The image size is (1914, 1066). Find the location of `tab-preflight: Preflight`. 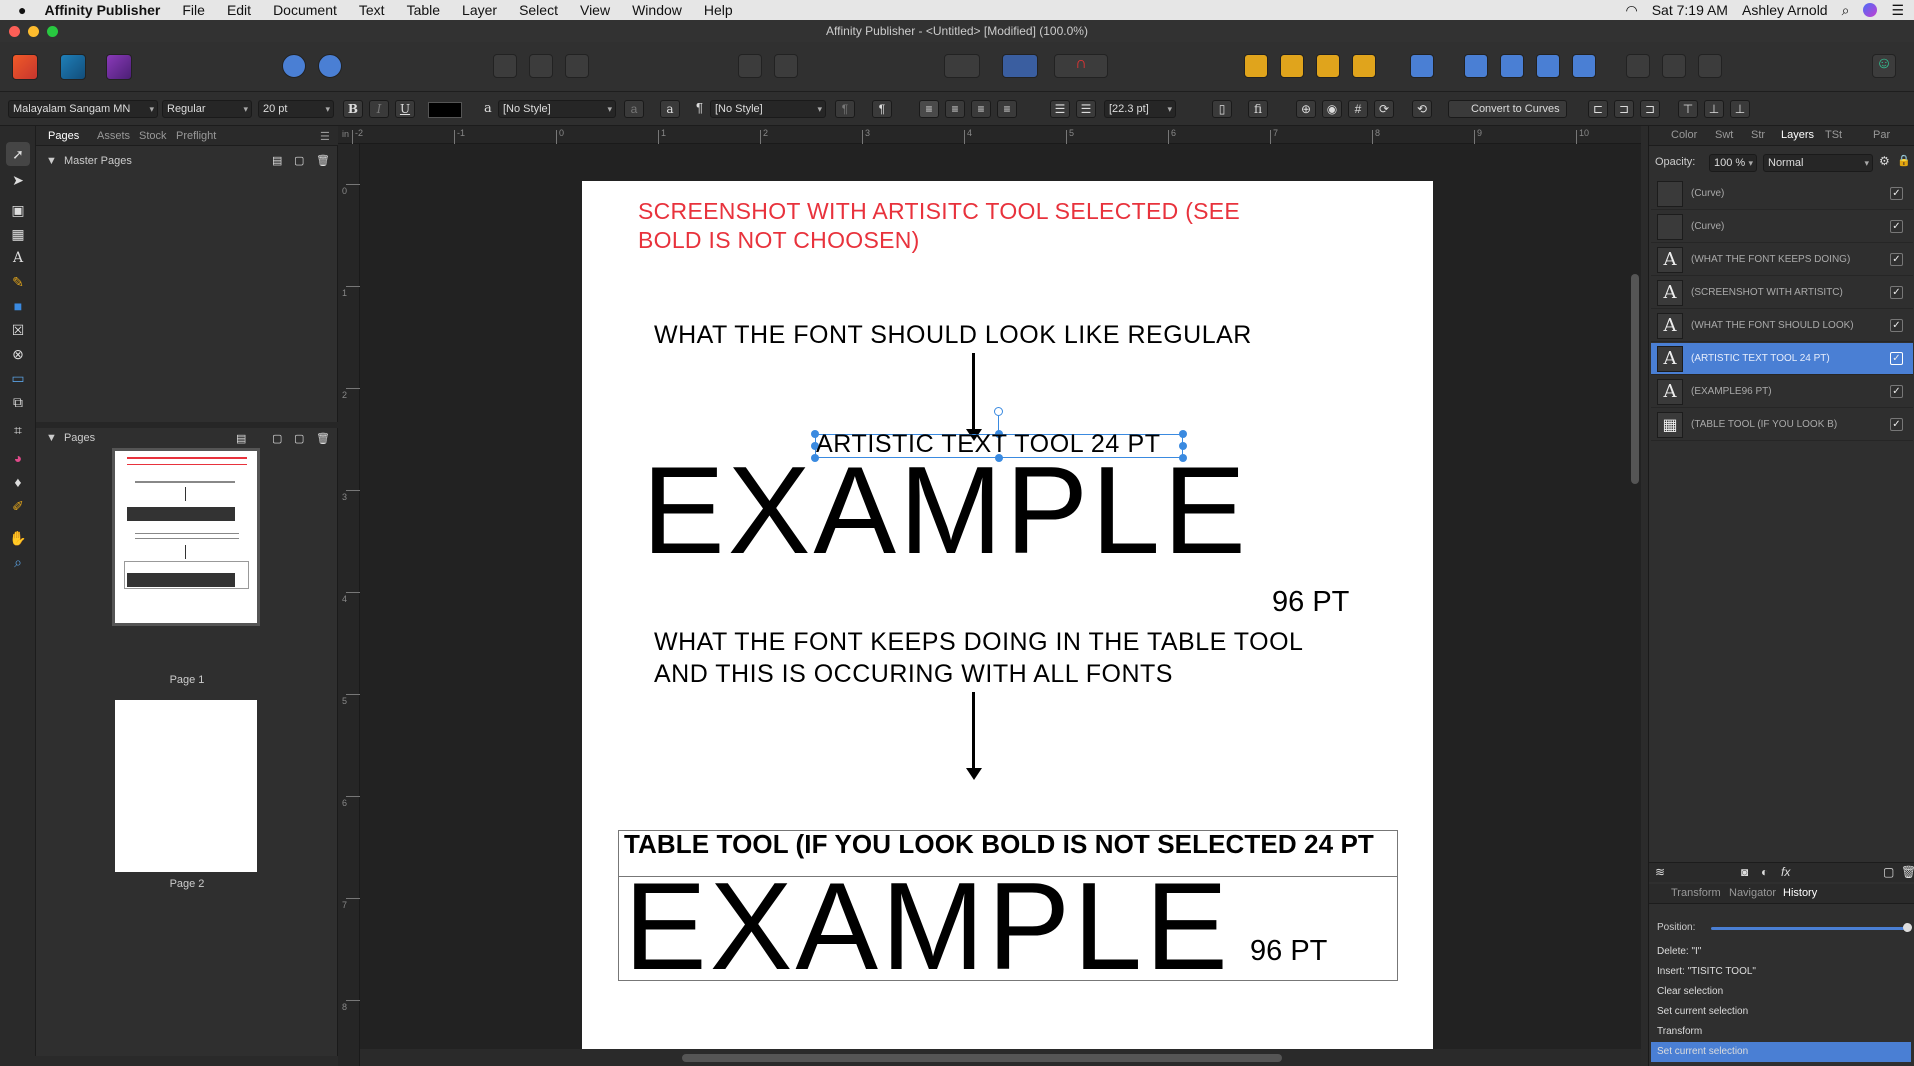

tab-preflight: Preflight is located at coordinates (196, 136).